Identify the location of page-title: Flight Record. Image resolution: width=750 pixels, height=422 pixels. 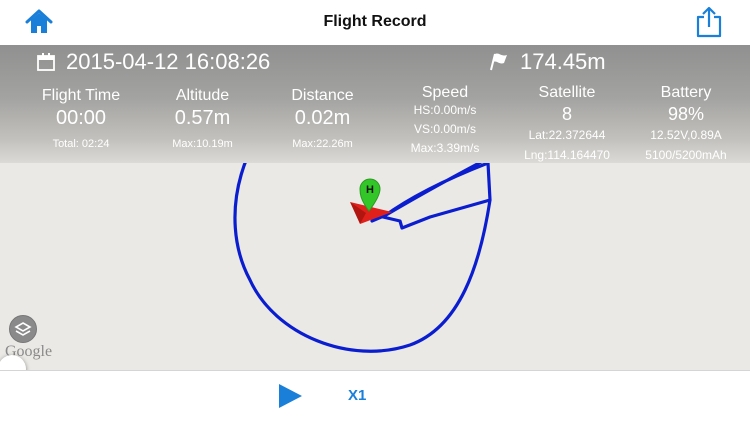
(375, 21).